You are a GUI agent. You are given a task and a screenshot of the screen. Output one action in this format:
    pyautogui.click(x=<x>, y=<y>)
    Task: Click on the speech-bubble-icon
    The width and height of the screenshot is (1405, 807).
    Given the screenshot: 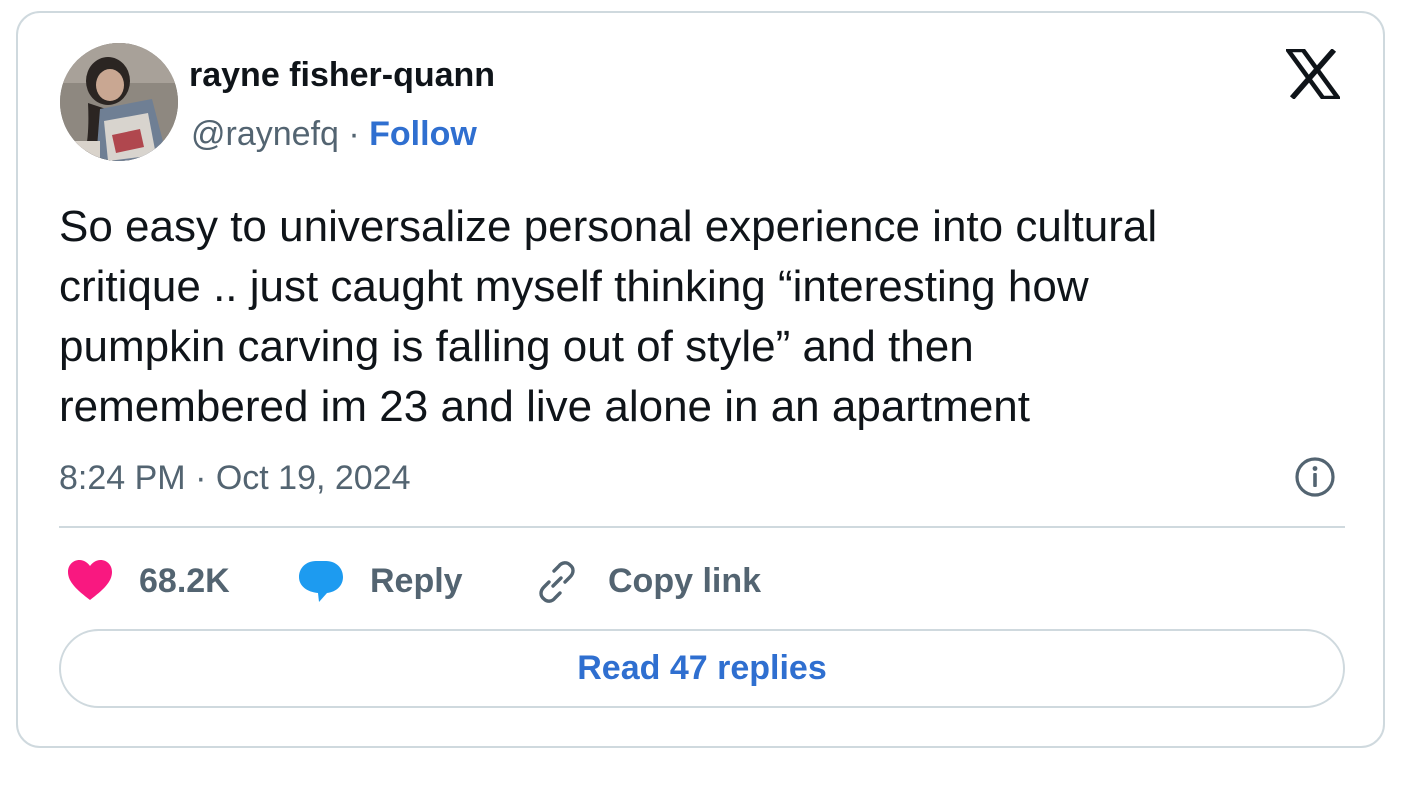 What is the action you would take?
    pyautogui.click(x=321, y=581)
    